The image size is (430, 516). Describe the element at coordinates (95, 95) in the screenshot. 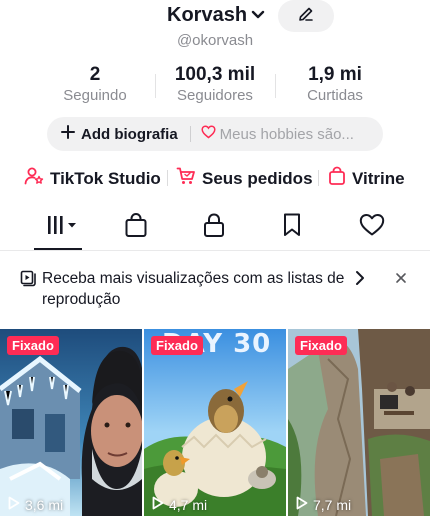

I see `stat-following-label: Seguindo` at that location.